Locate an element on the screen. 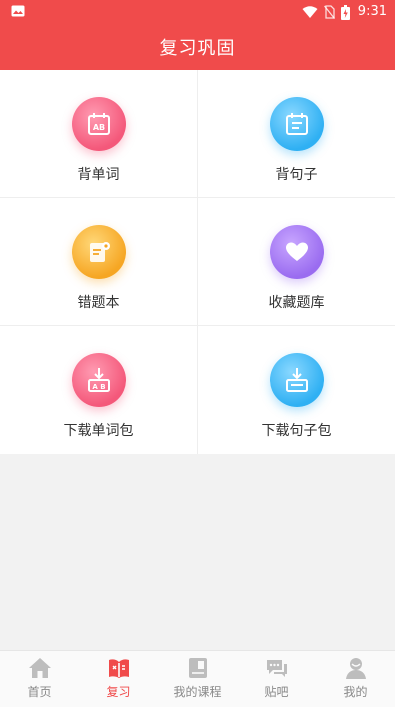 This screenshot has height=707, width=395. calendar-lines-icon is located at coordinates (296, 124).